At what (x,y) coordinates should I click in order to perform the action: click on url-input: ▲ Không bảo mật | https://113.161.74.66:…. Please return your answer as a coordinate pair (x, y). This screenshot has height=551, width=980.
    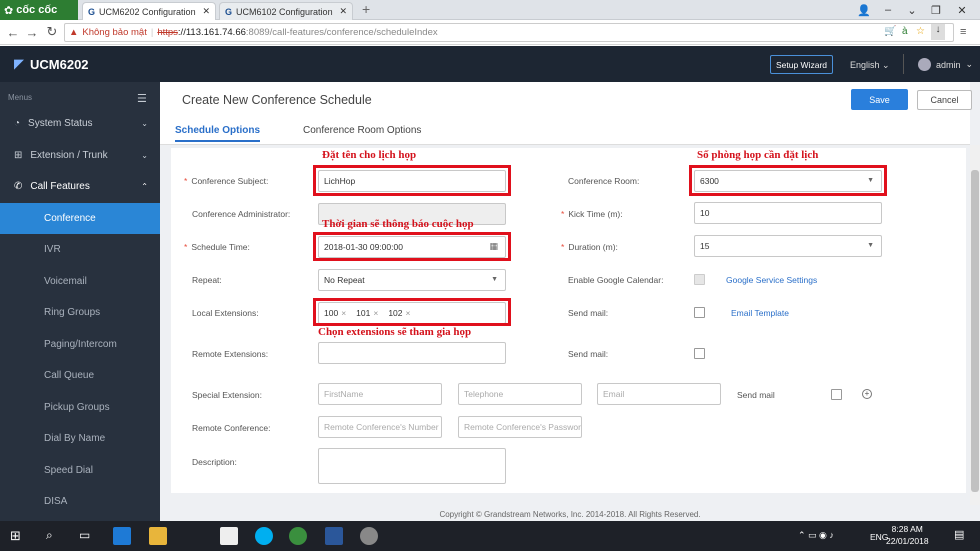
    Looking at the image, I should click on (509, 32).